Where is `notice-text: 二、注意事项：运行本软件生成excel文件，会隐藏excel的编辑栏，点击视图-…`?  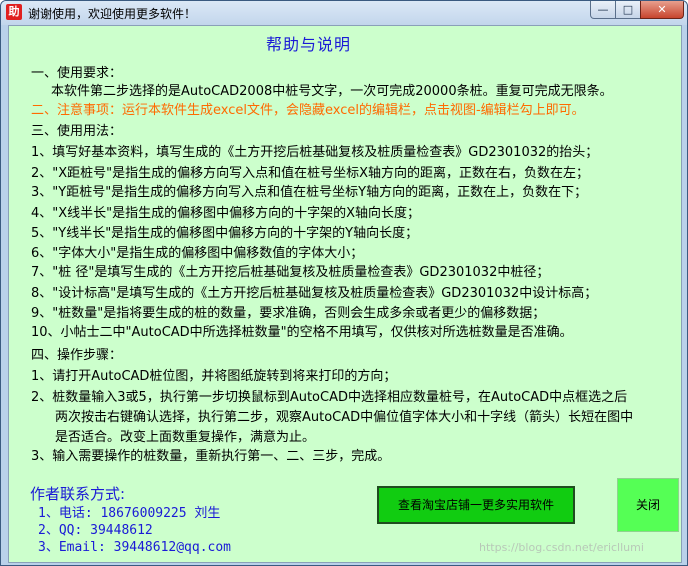 notice-text: 二、注意事项：运行本软件生成excel文件，会隐藏excel的编辑栏，点击视图-… is located at coordinates (308, 110).